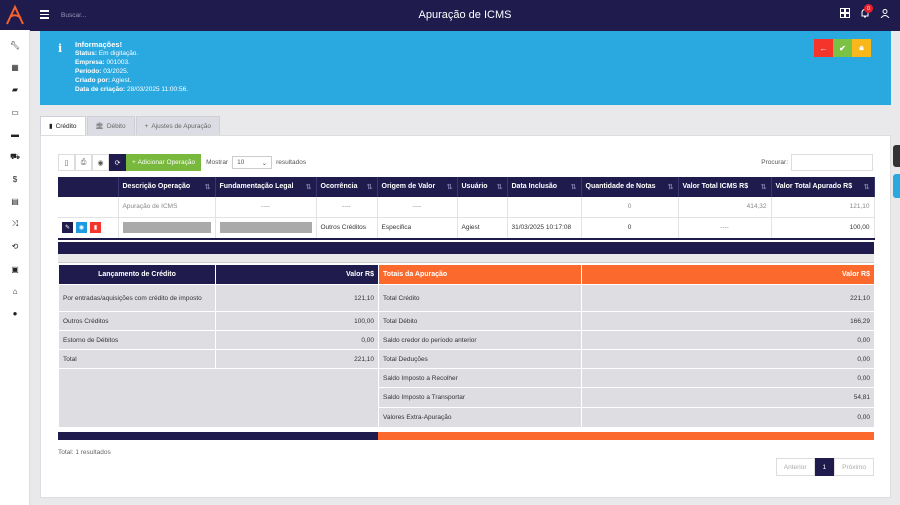  Describe the element at coordinates (823, 187) in the screenshot. I see `col-valor-apurado: Valor Total Apurado R$ ⇅` at that location.